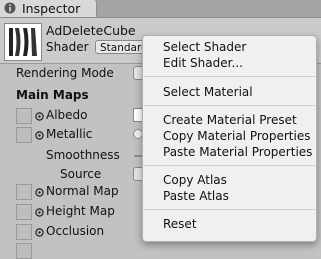 Image resolution: width=321 pixels, height=259 pixels. What do you see at coordinates (208, 92) in the screenshot?
I see `menu-item-select-material: Select Material` at bounding box center [208, 92].